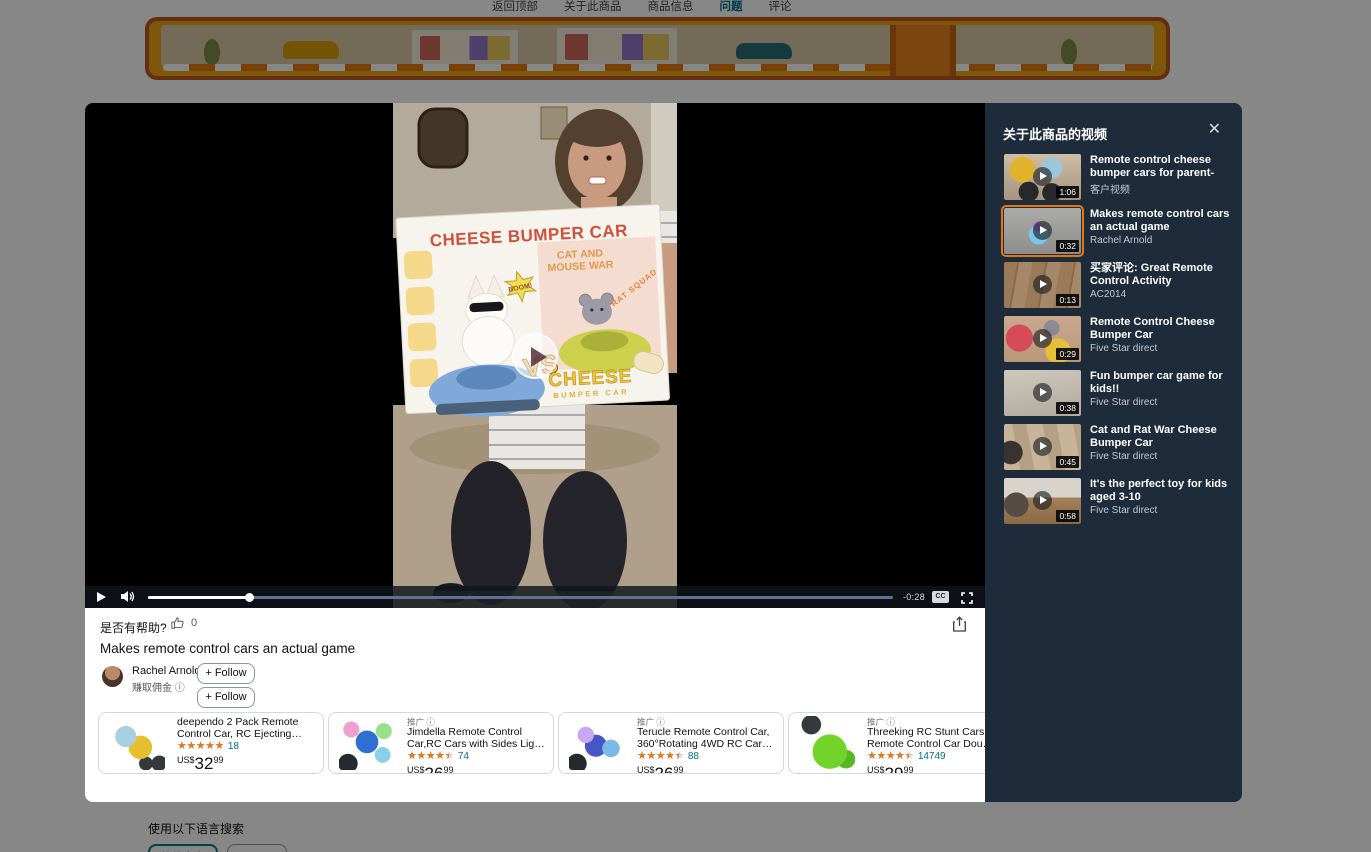 This screenshot has width=1371, height=852. What do you see at coordinates (1214, 130) in the screenshot?
I see `close-icon: ✕` at bounding box center [1214, 130].